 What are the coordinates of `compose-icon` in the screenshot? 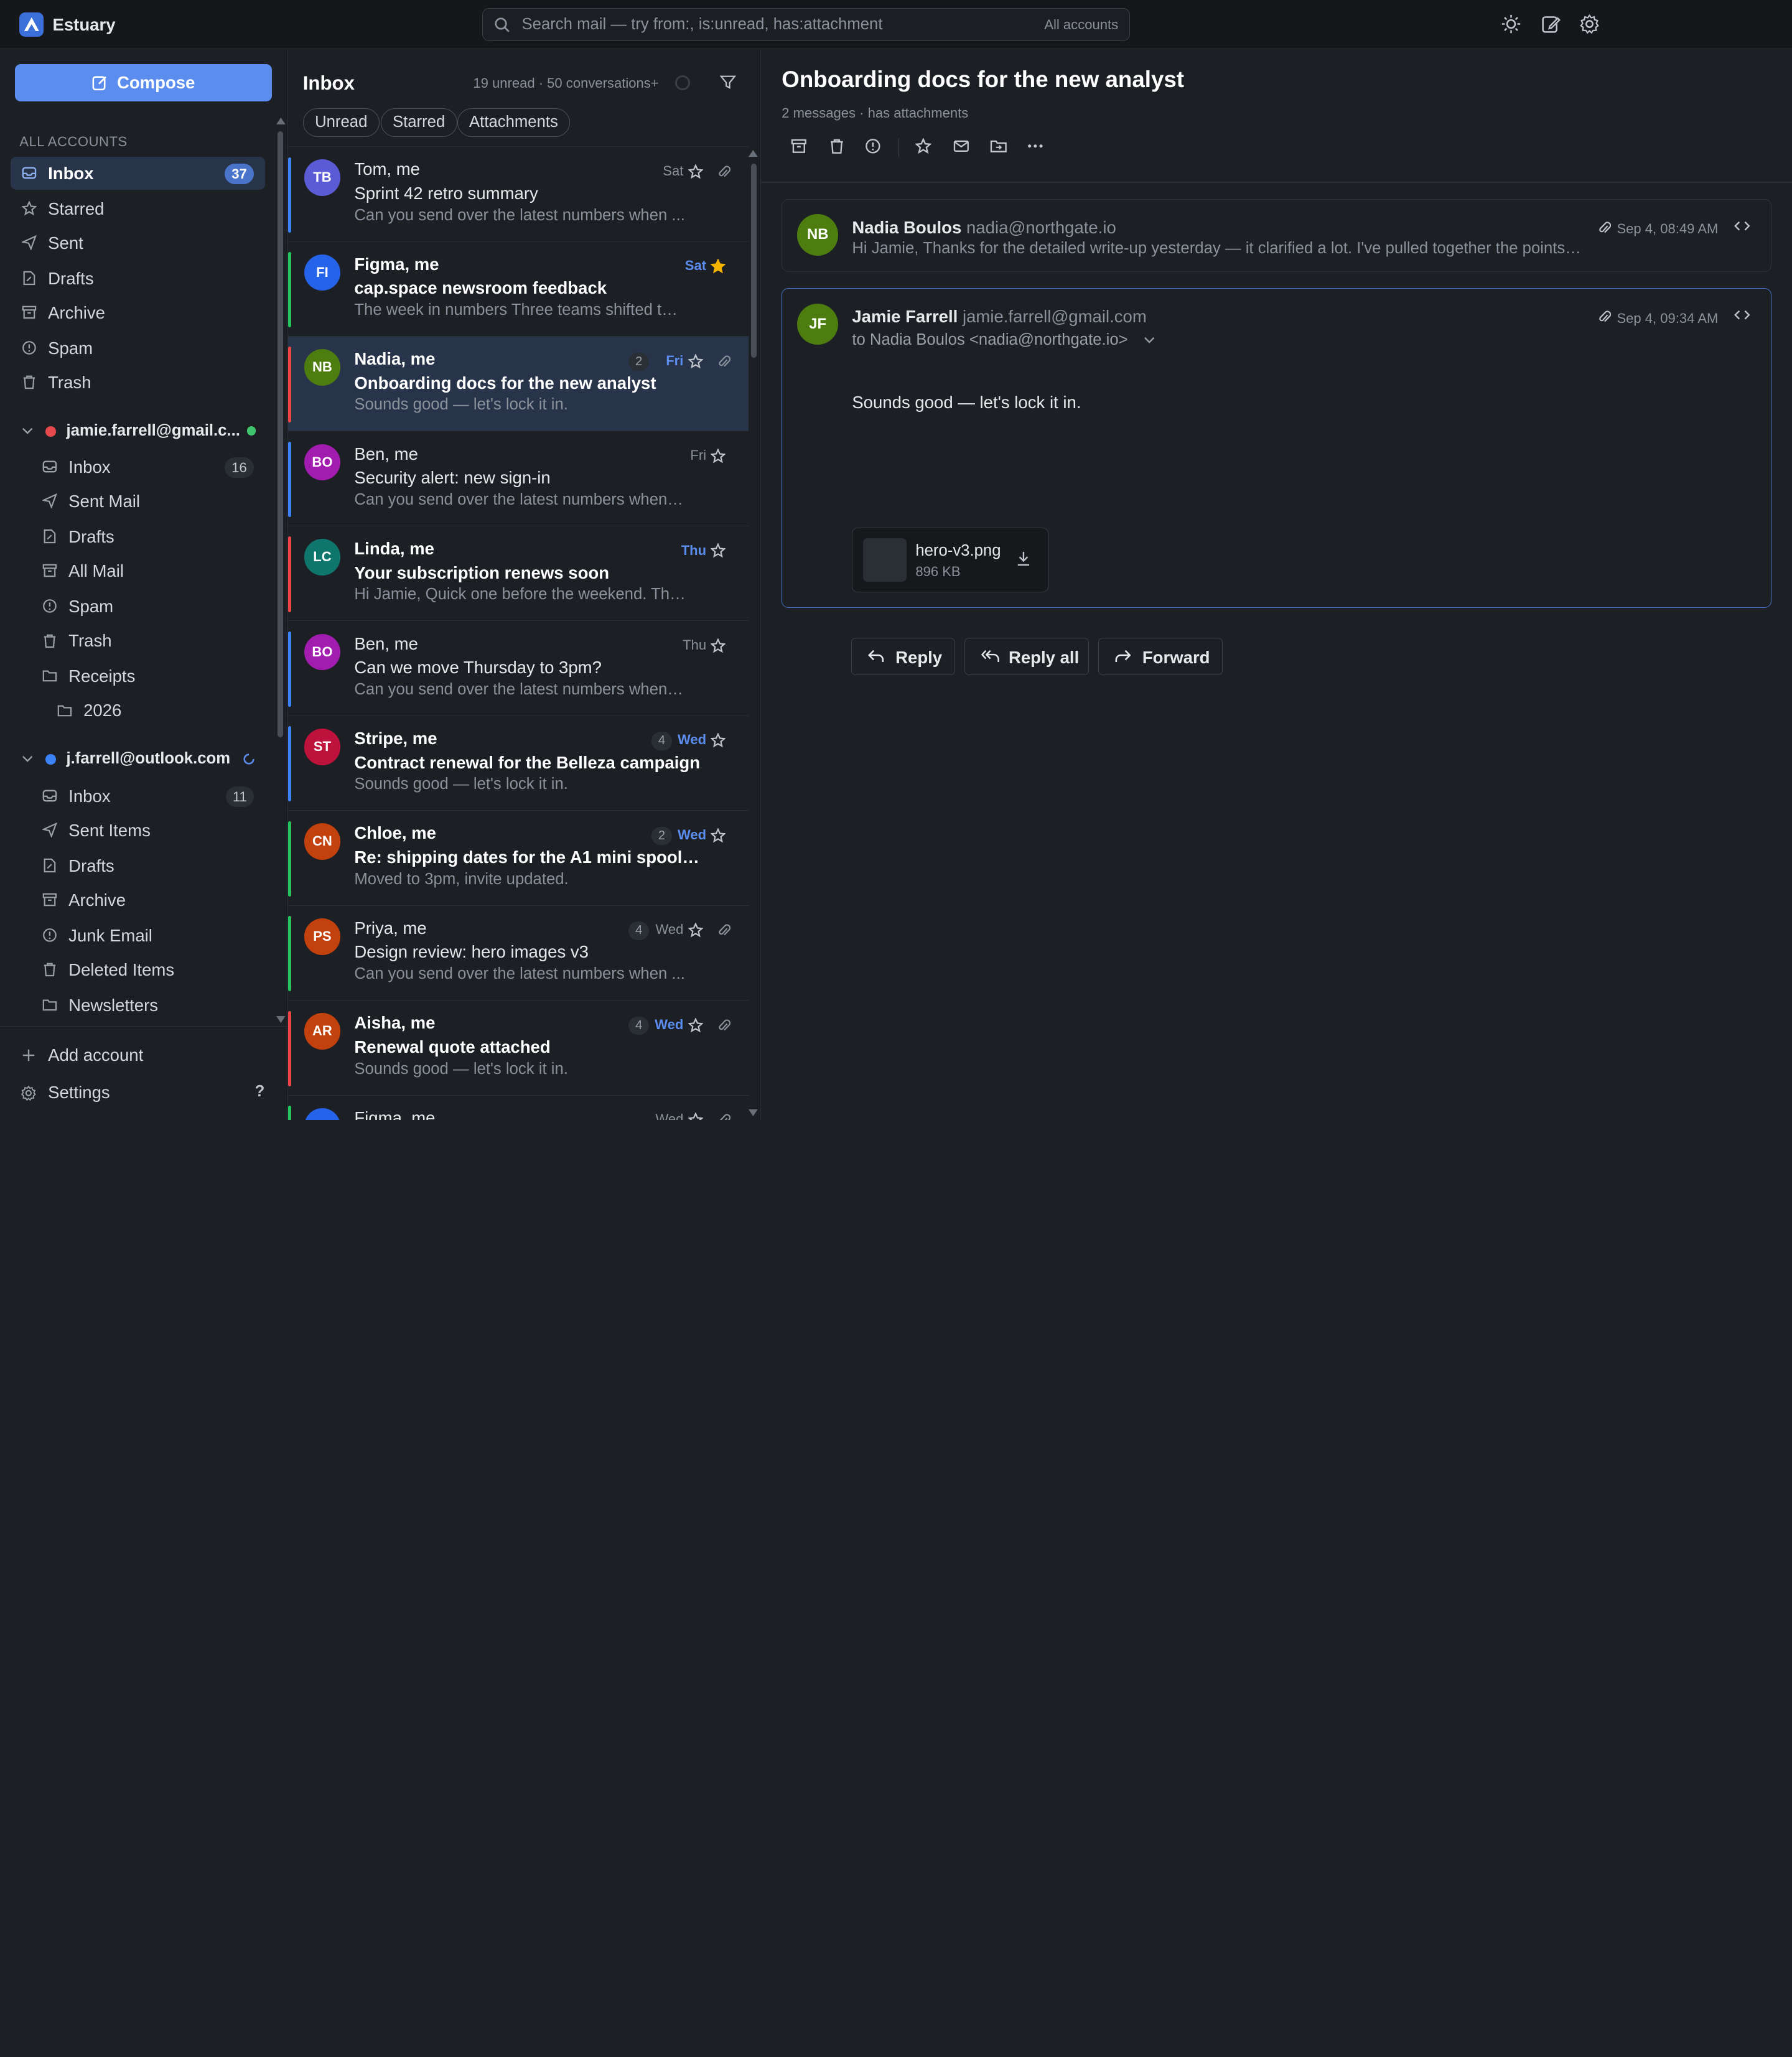 It's located at (1551, 24).